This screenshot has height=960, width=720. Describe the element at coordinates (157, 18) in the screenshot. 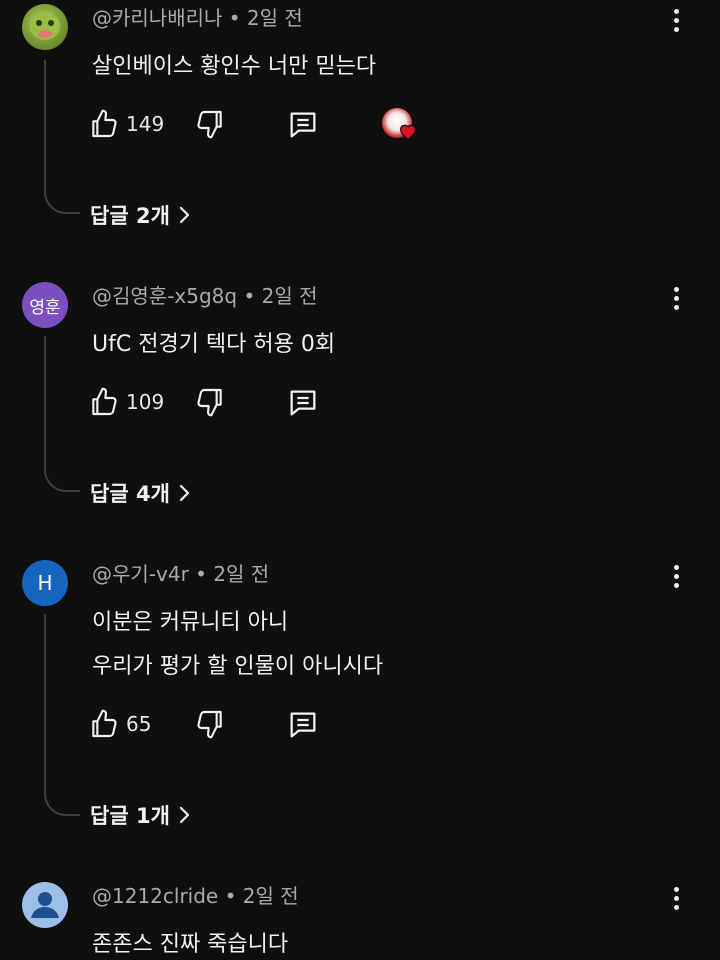

I see `author-name: @카리나배리나` at that location.